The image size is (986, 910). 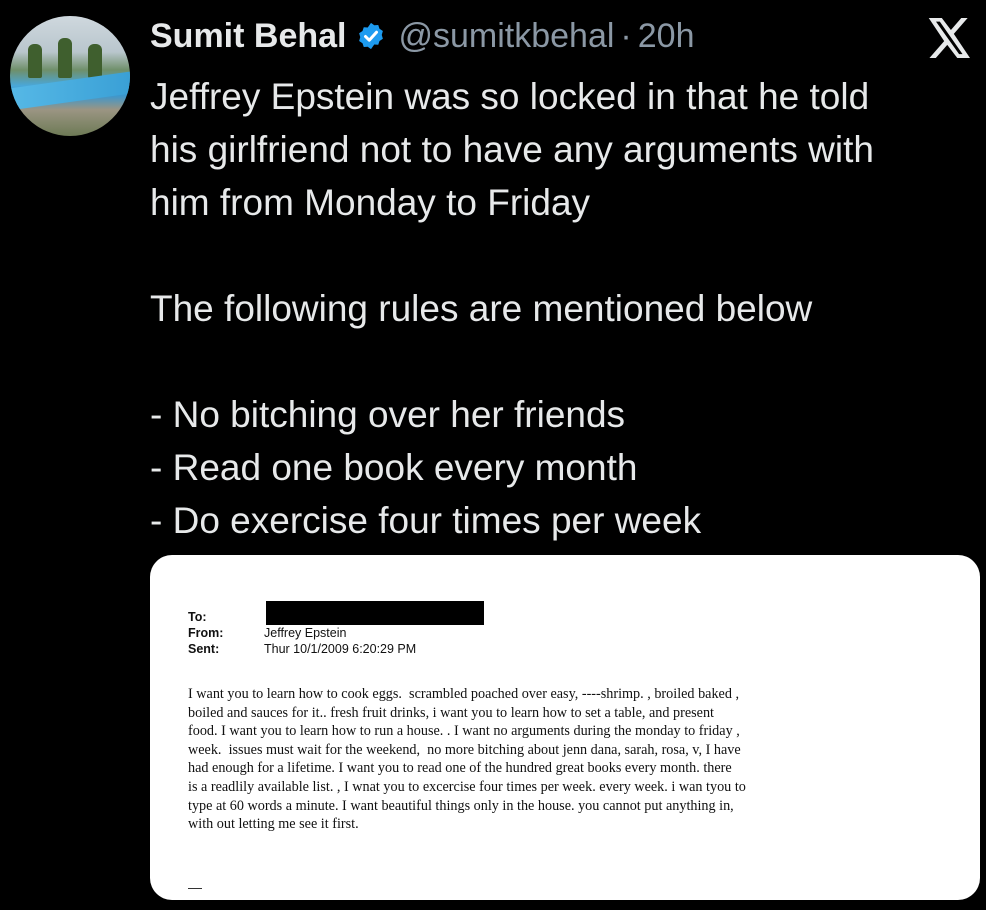 I want to click on verified-badge-icon, so click(x=371, y=36).